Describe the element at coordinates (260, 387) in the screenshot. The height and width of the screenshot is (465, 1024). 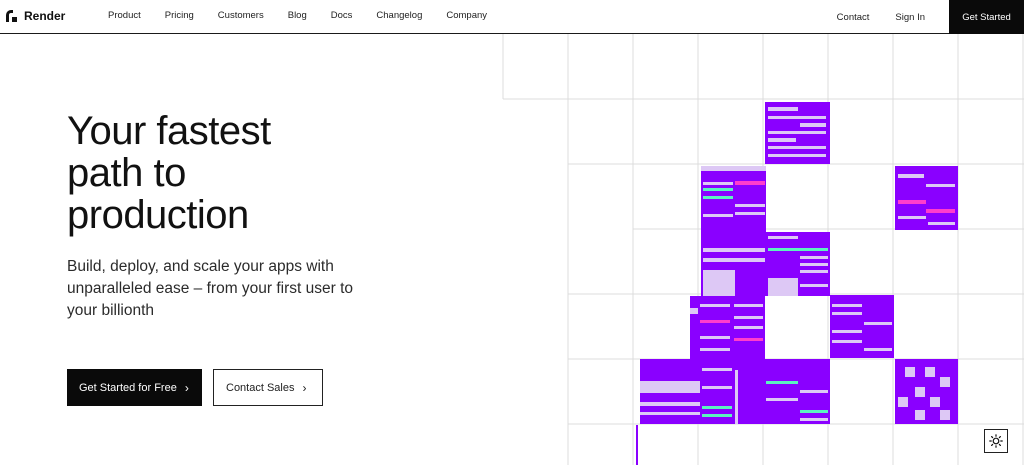
I see `contact-sales-label: Contact Sales` at that location.